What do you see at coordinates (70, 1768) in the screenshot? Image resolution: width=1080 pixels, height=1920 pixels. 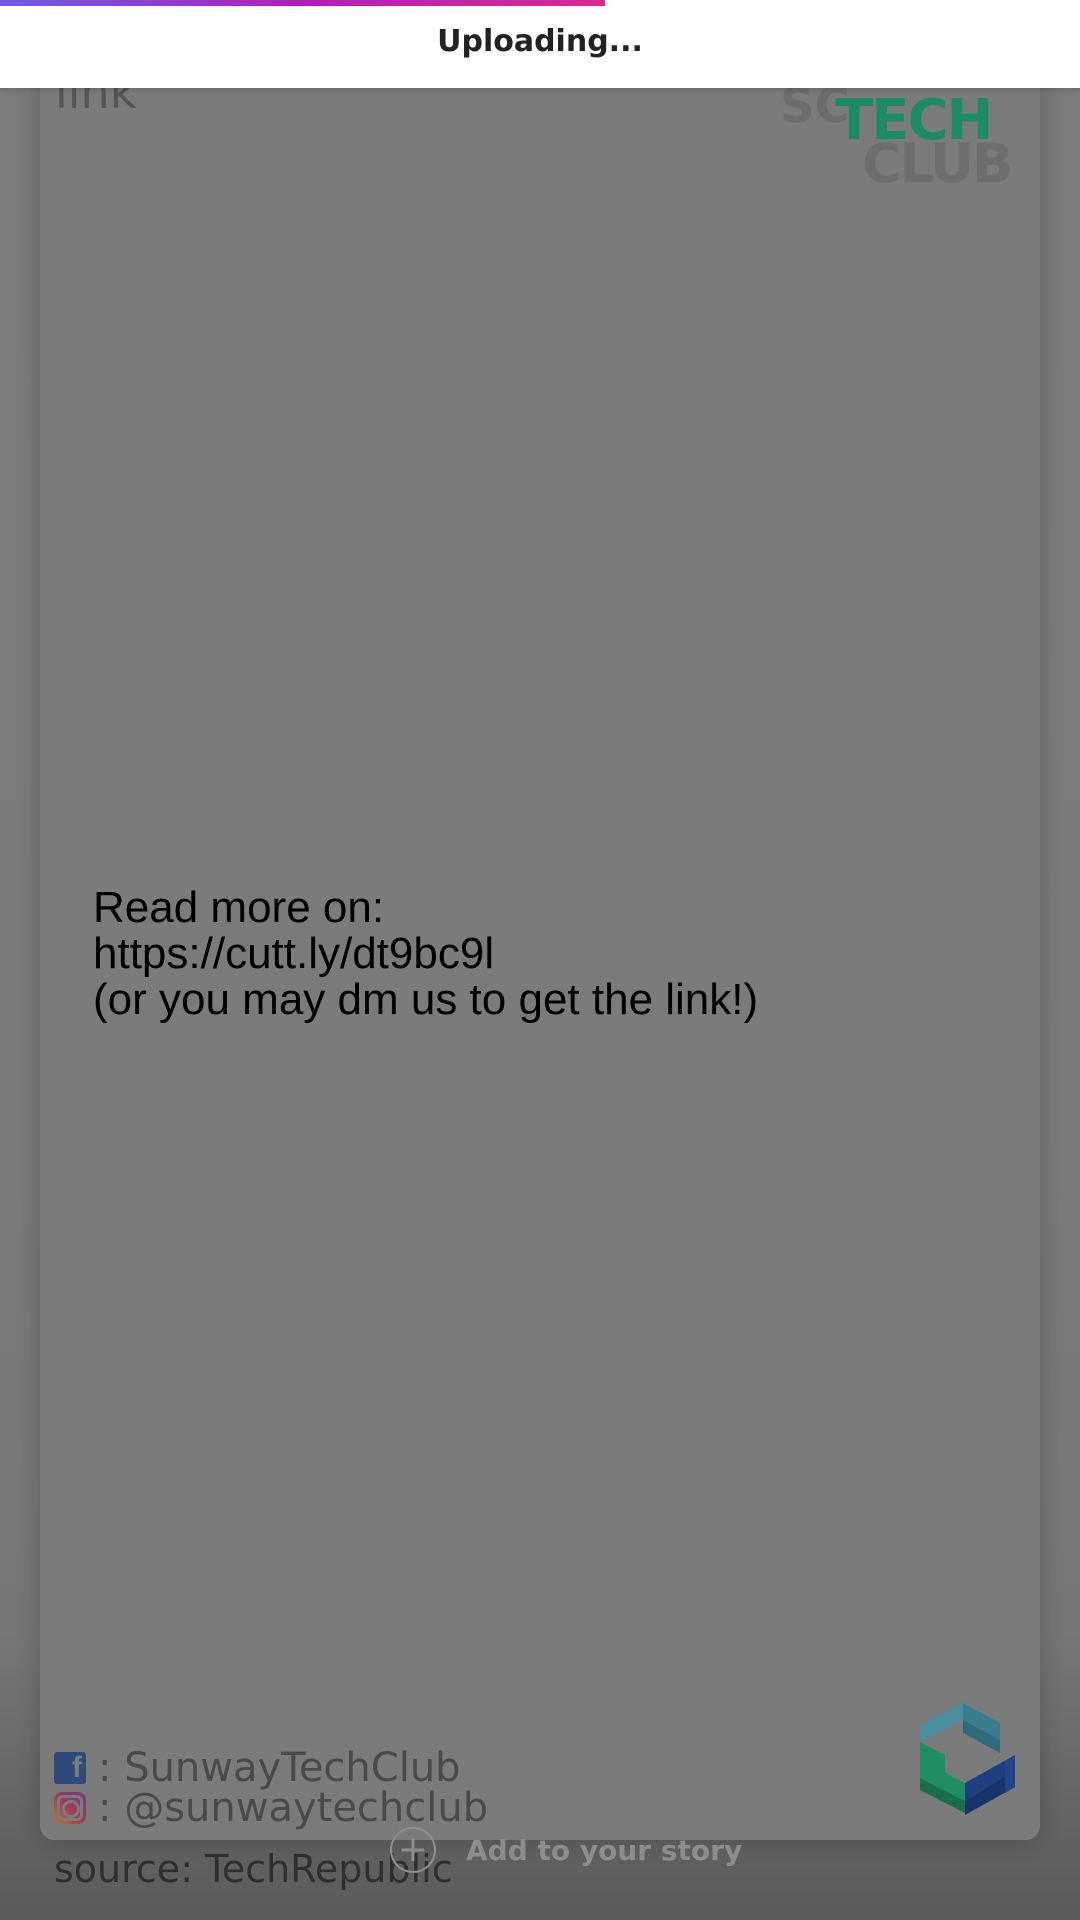 I see `facebook-icon` at bounding box center [70, 1768].